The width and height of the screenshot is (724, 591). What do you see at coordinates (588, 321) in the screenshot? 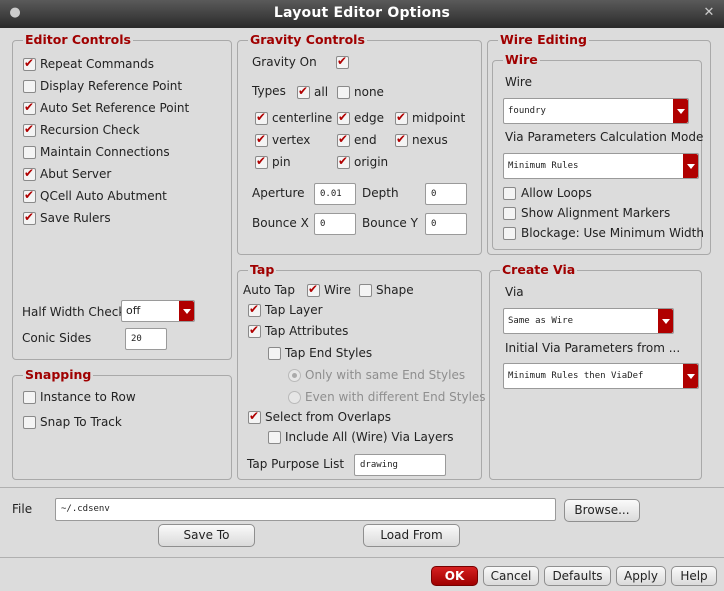
I see `via-select: Same as Wire` at bounding box center [588, 321].